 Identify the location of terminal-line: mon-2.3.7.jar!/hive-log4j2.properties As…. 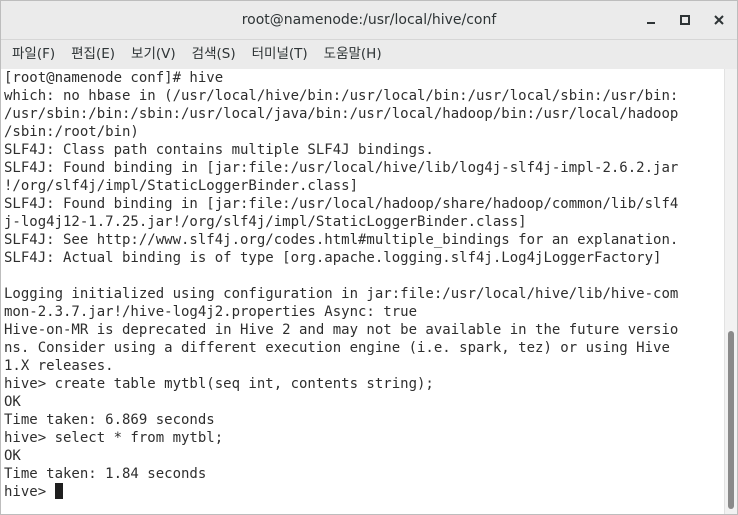
(211, 312).